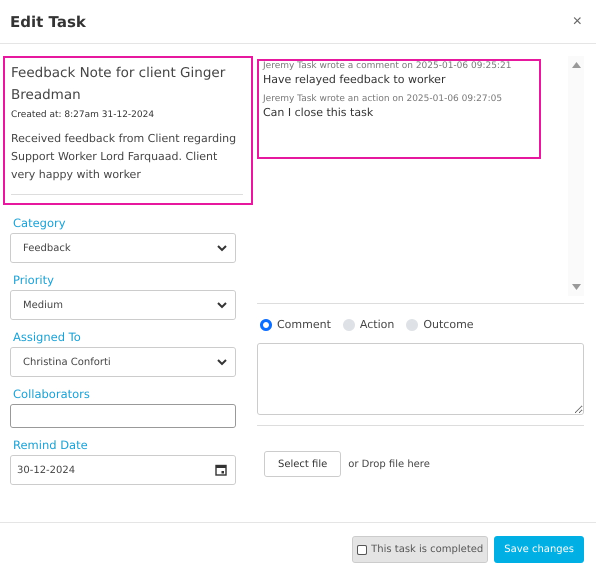  Describe the element at coordinates (127, 162) in the screenshot. I see `note-body: Received feedback from Client regarding Support Worker Lord Farquaad. Client very happy with worker` at that location.